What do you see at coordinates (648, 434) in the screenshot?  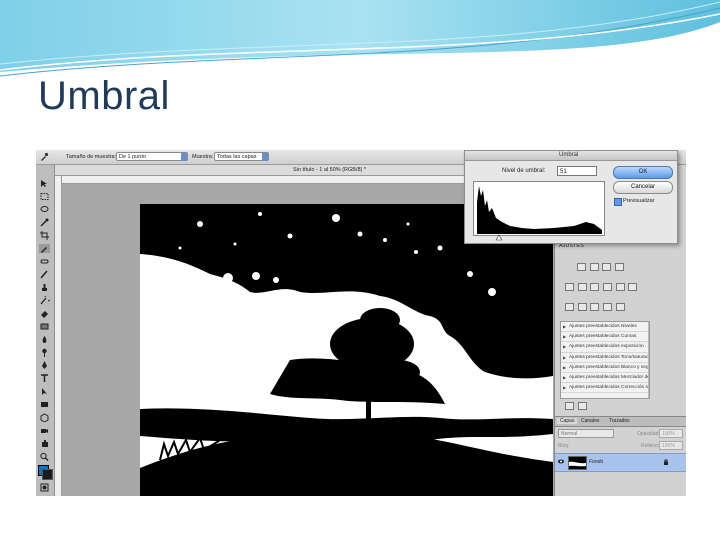 I see `opacity-label: Opacidad:` at bounding box center [648, 434].